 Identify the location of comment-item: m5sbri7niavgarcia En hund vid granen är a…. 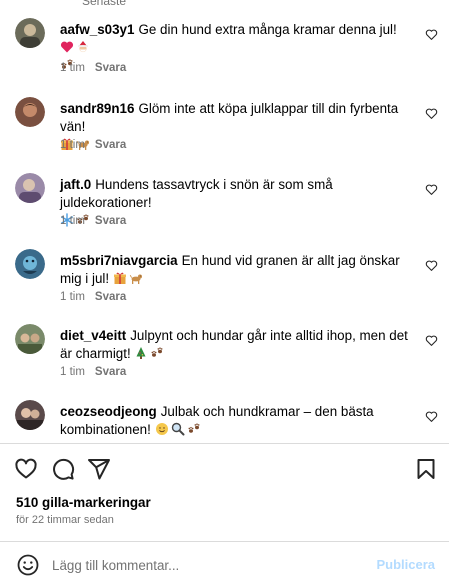
(224, 287).